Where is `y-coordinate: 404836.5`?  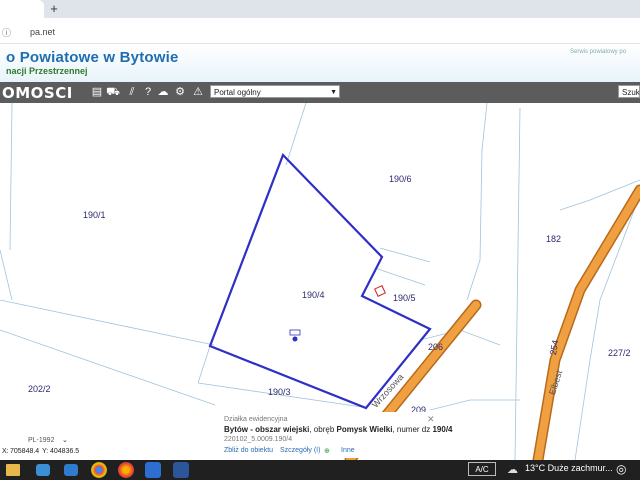 y-coordinate: 404836.5 is located at coordinates (65, 451).